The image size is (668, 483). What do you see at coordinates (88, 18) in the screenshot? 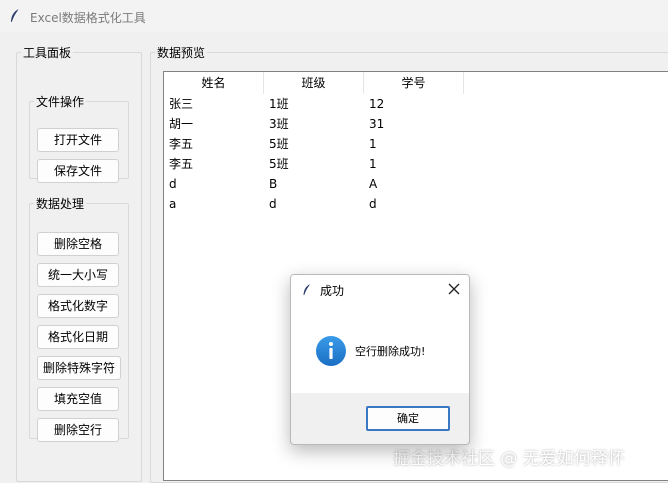
I see `window-title: Excel数据格式化工具` at bounding box center [88, 18].